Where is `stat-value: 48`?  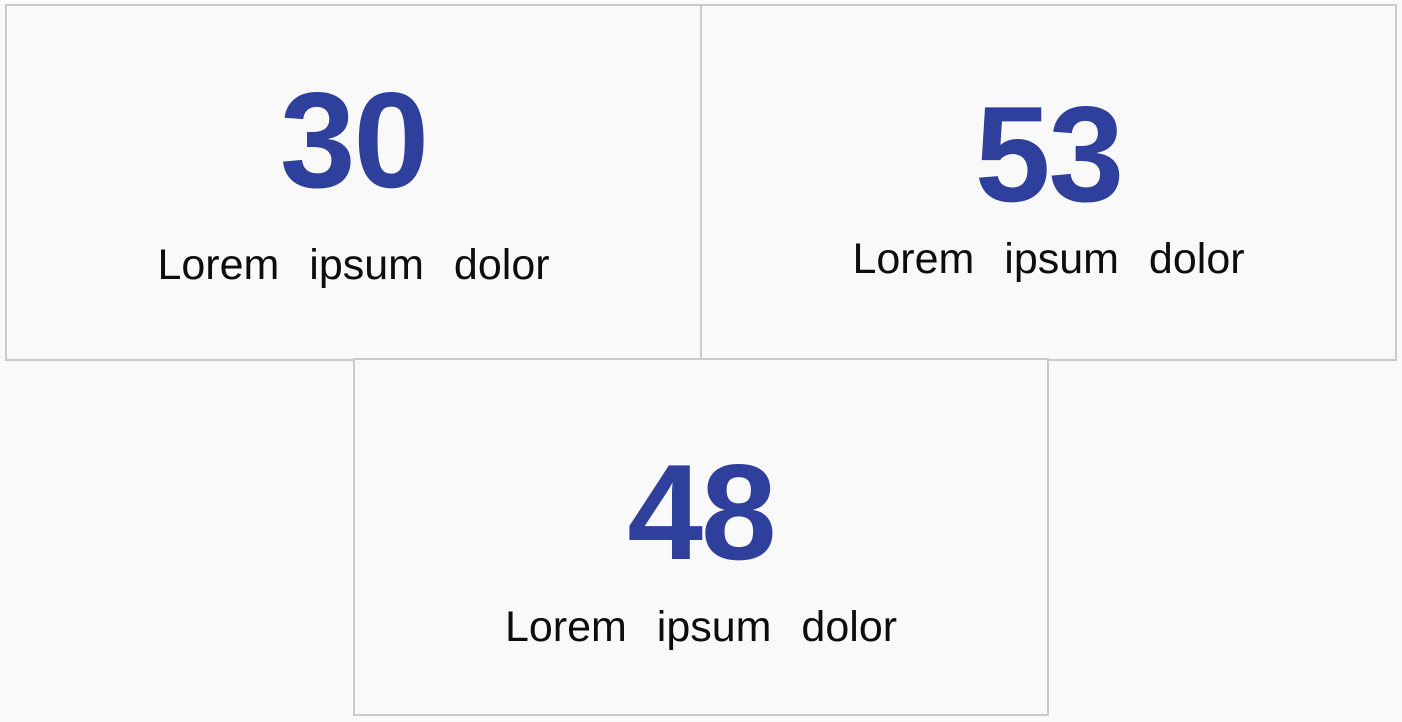
stat-value: 48 is located at coordinates (701, 512).